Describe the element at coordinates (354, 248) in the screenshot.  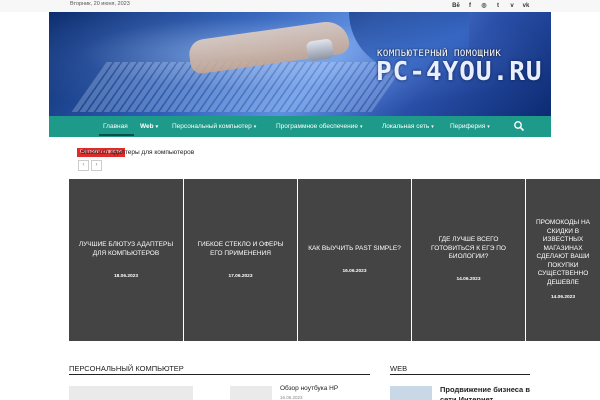
I see `slider-tile-title: КАК ВЫУЧИТЬ PAST SIMPLE?` at that location.